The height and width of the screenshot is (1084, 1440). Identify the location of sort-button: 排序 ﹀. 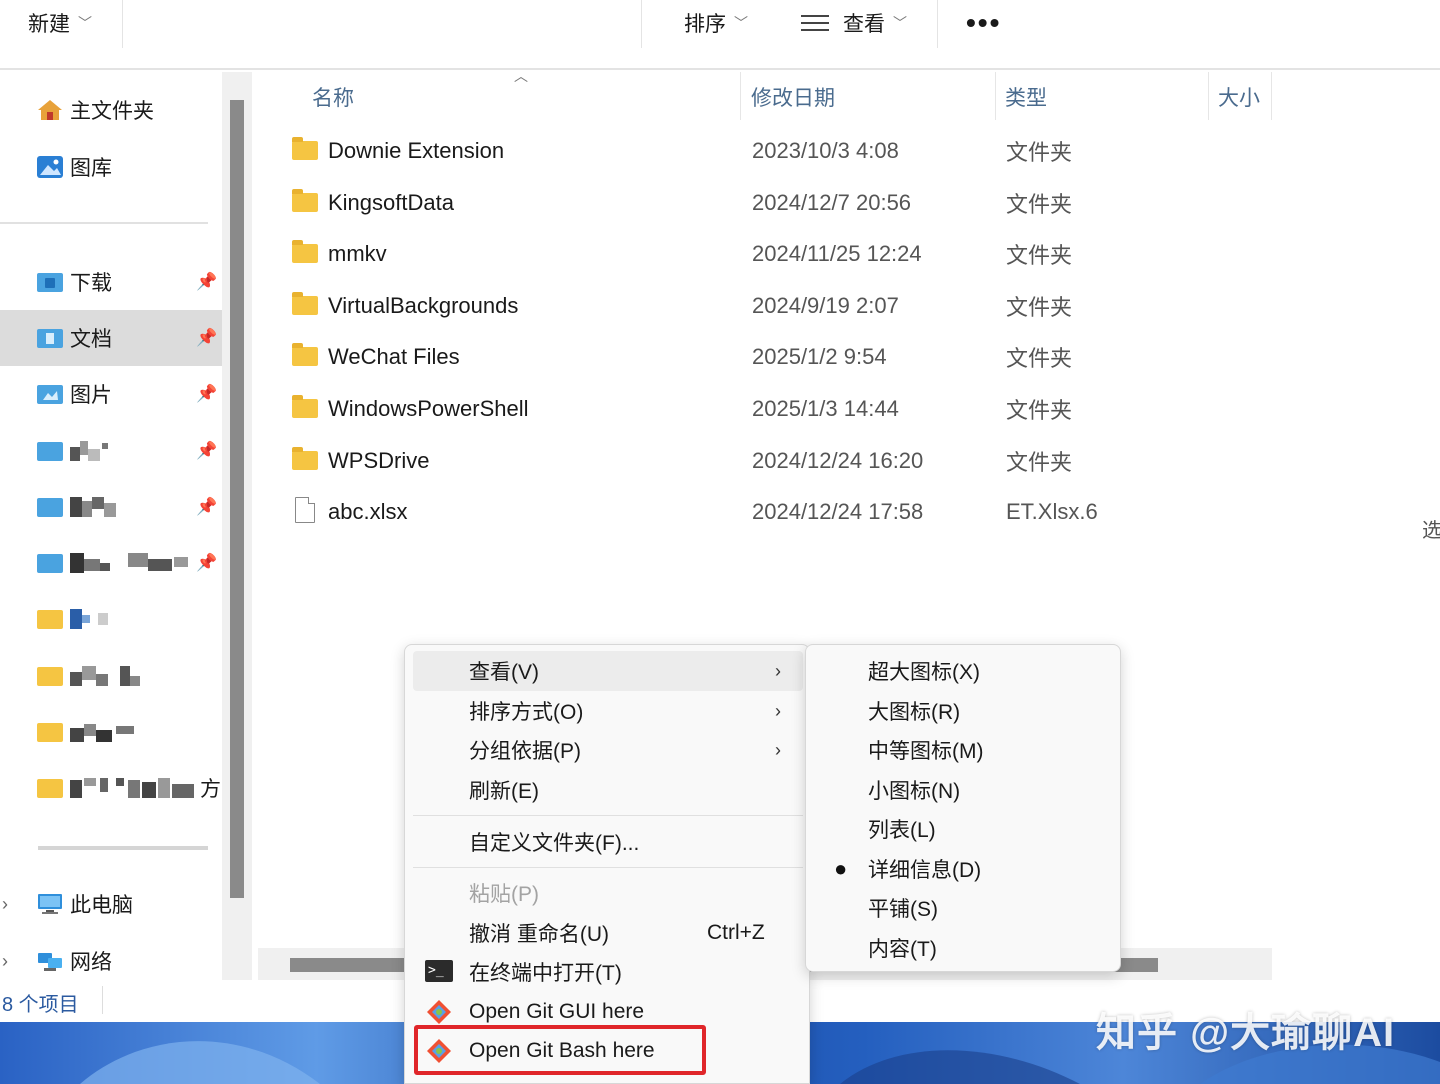
(716, 23).